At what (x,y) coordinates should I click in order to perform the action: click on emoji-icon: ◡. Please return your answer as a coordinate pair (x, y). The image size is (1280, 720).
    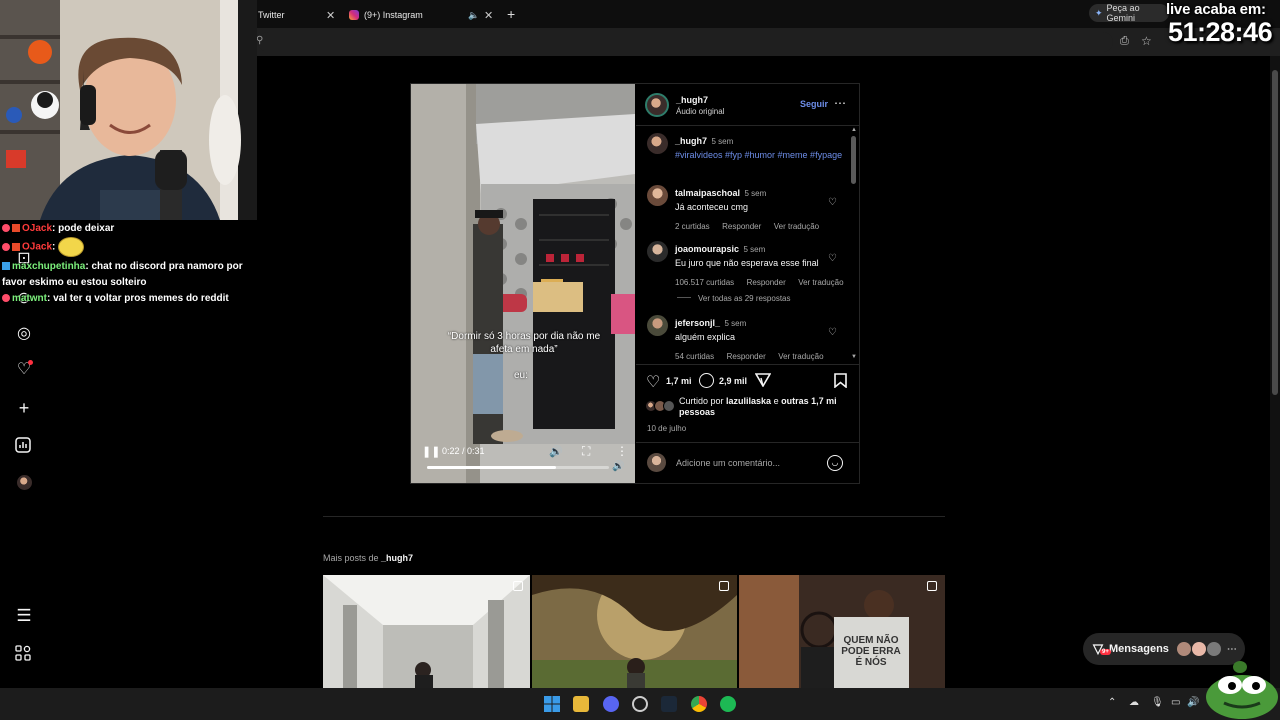
    Looking at the image, I should click on (835, 463).